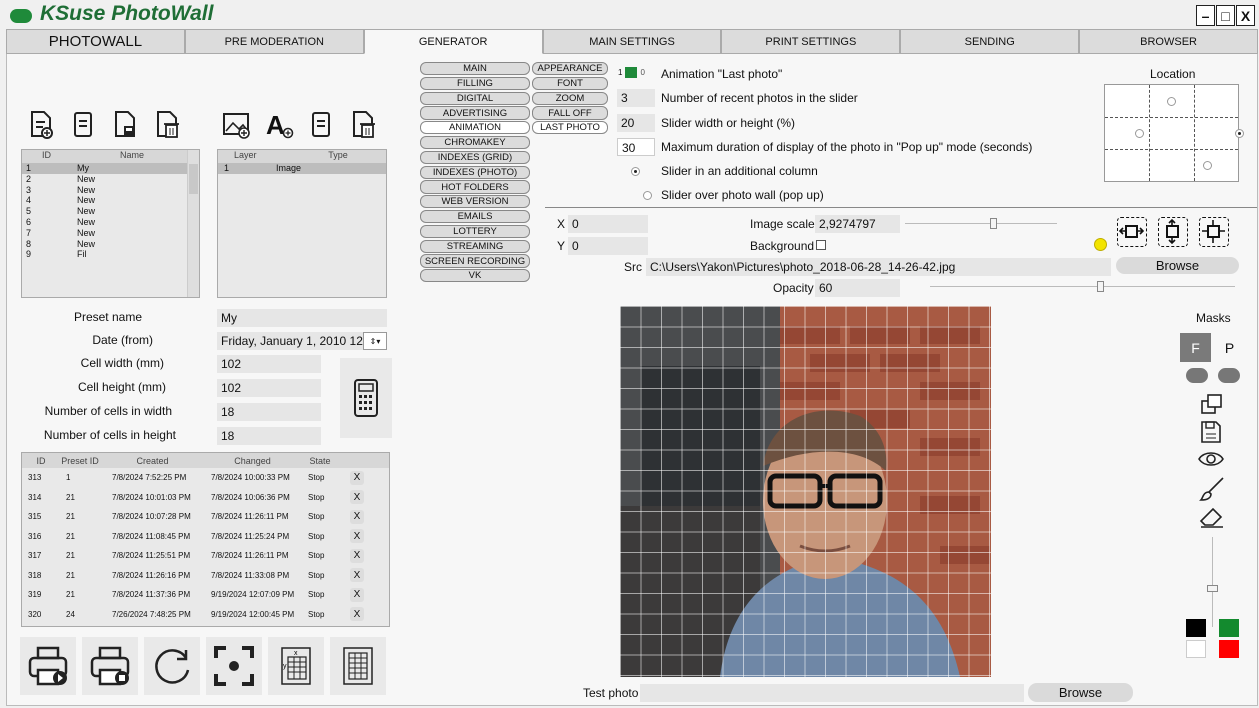  I want to click on location-bottom-radio, so click(1208, 165).